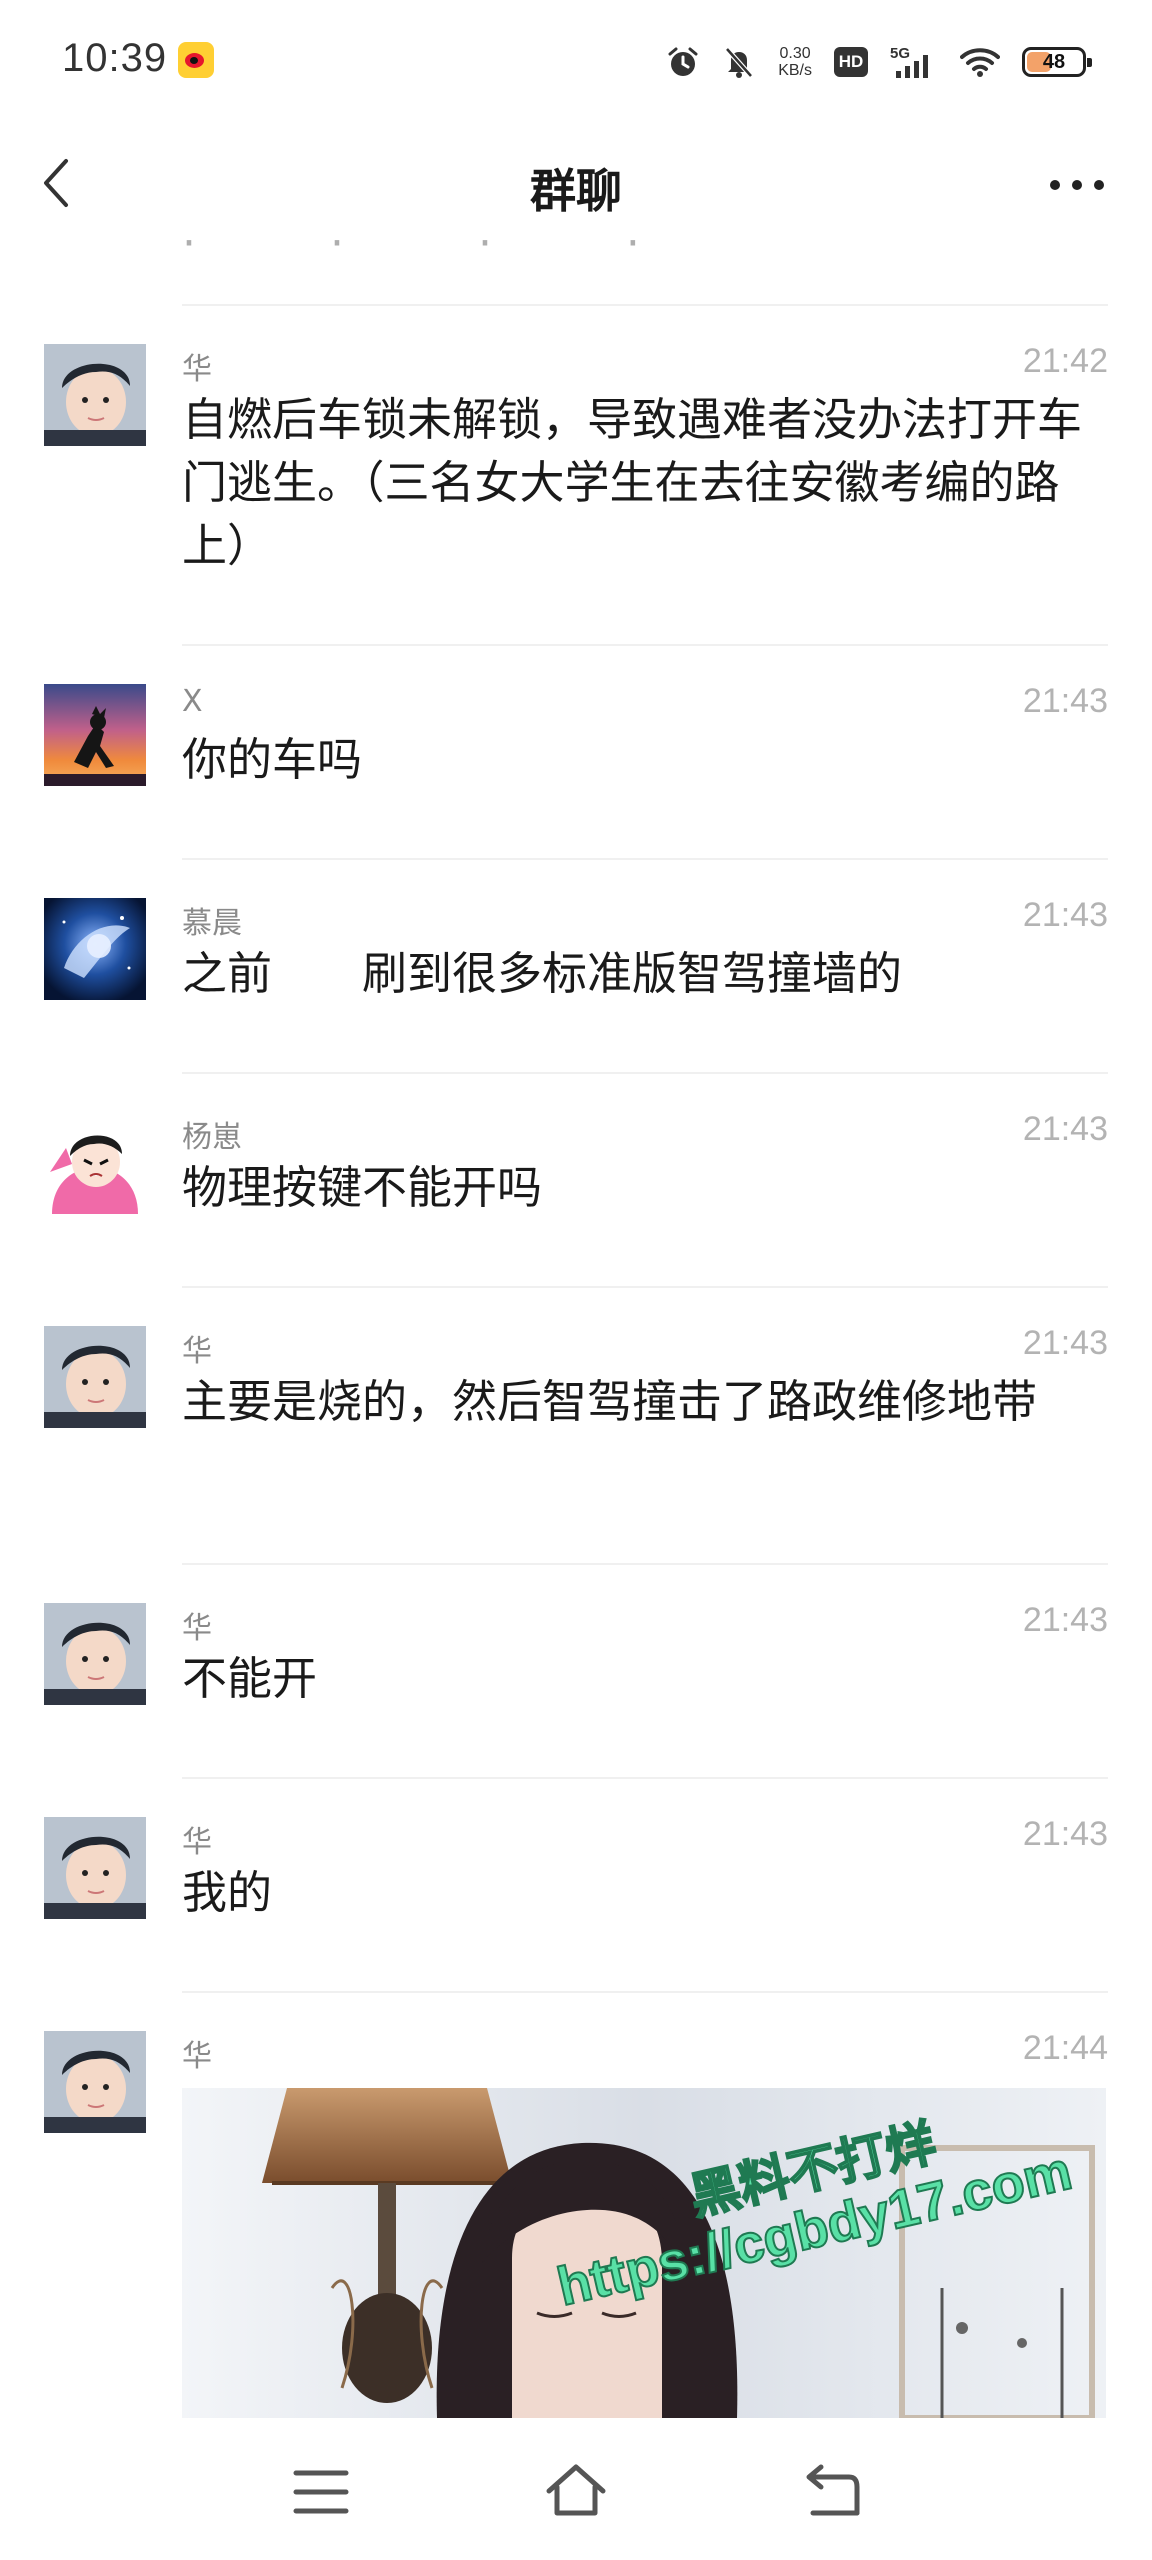  Describe the element at coordinates (795, 70) in the screenshot. I see `network-speed-unit: KB/s` at that location.